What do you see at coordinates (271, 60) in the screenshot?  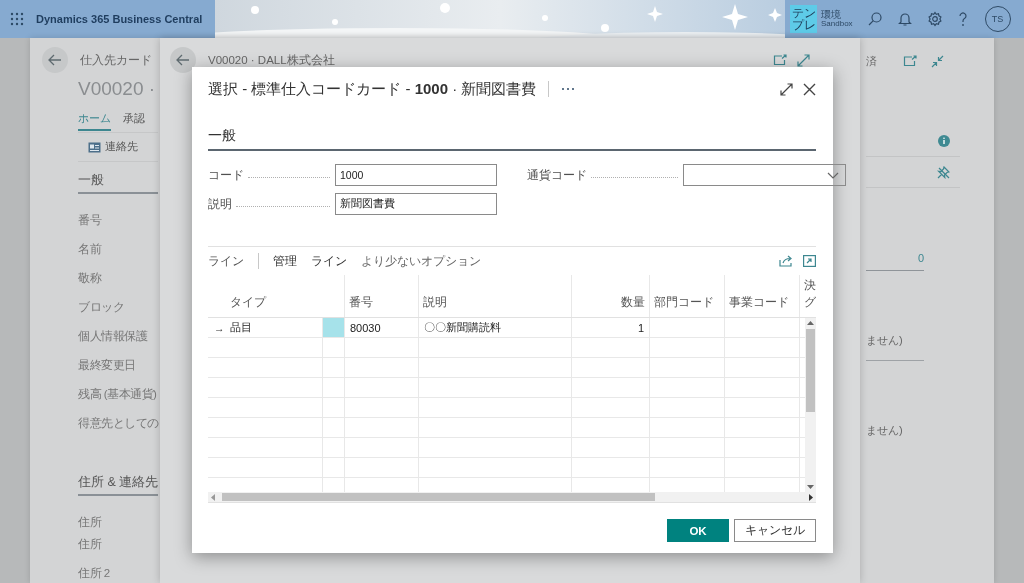 I see `page-title: V00020 · DALL株式会社` at bounding box center [271, 60].